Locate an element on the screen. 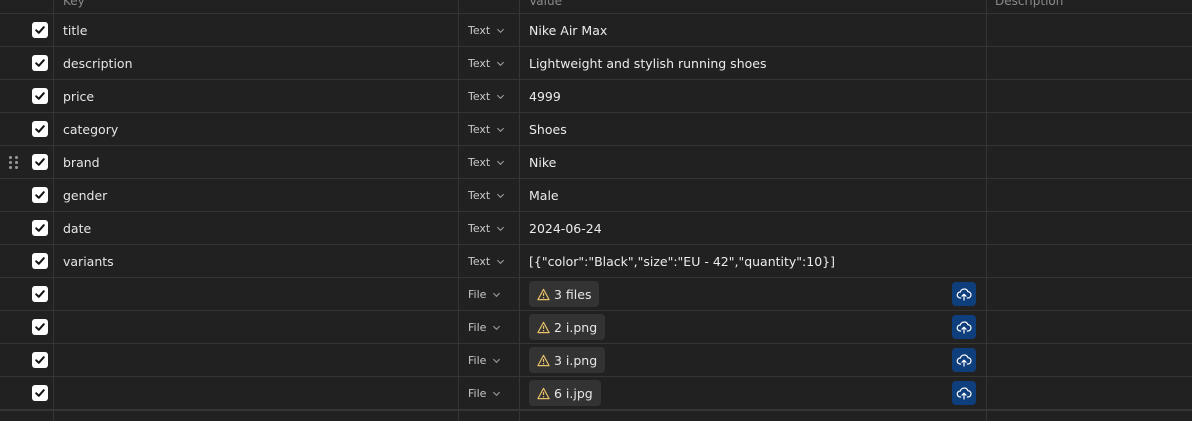 Image resolution: width=1192 pixels, height=421 pixels. value-cell: 3 i.png is located at coordinates (753, 360).